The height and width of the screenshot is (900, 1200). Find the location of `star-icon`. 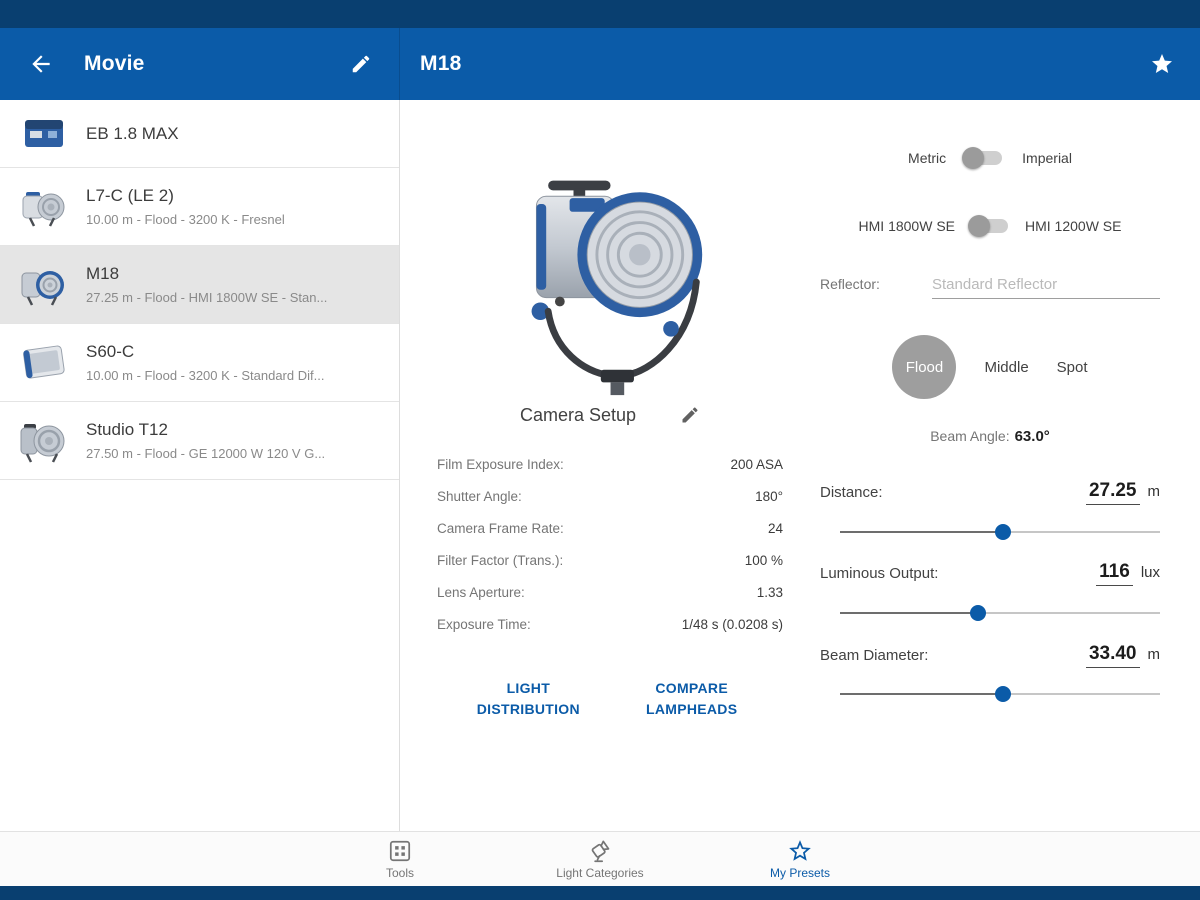

star-icon is located at coordinates (1162, 63).